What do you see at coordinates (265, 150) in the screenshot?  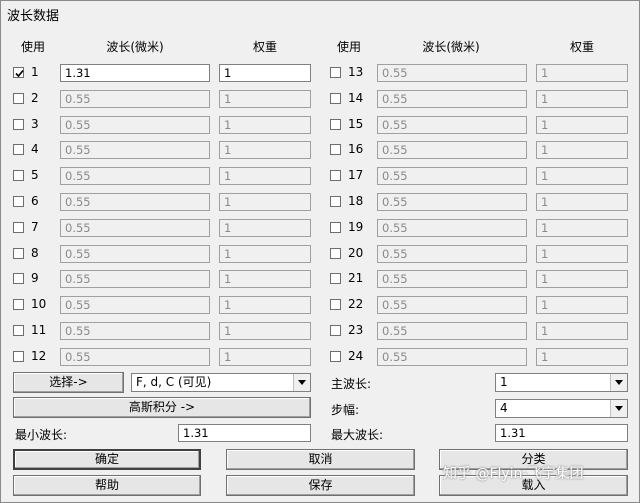 I see `weight-field-4: 1` at bounding box center [265, 150].